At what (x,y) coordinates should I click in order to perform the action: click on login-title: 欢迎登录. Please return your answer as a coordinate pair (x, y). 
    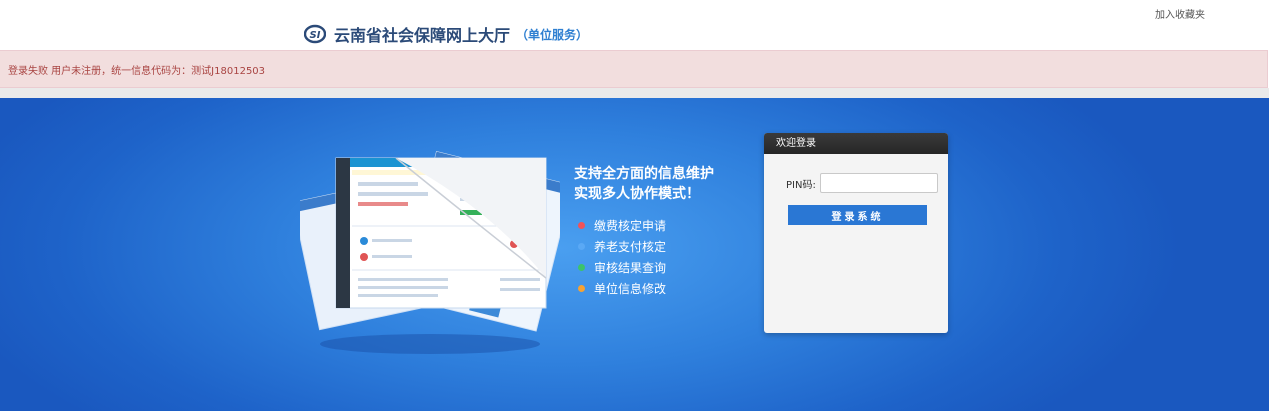
    Looking at the image, I should click on (856, 143).